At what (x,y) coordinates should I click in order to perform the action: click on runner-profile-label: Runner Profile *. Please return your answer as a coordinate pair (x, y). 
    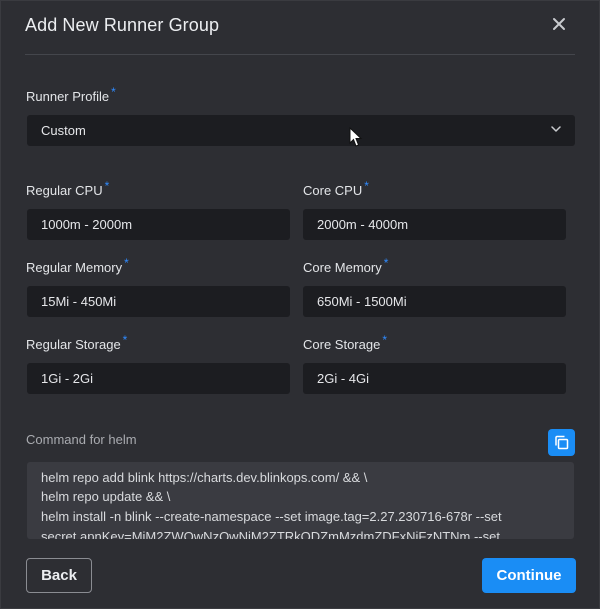
    Looking at the image, I should click on (71, 94).